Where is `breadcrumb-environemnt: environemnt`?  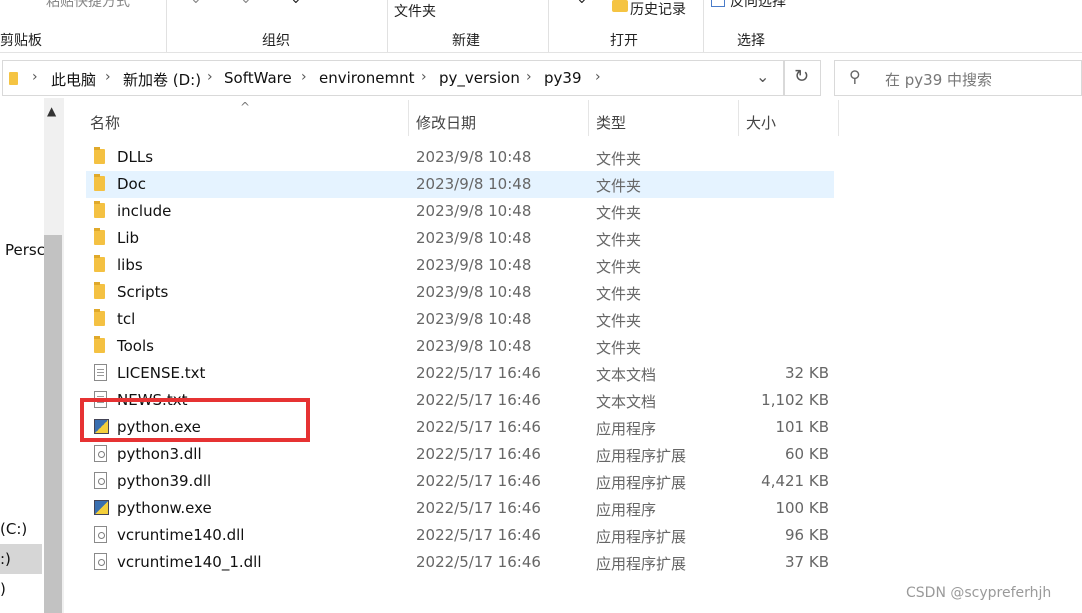
breadcrumb-environemnt: environemnt is located at coordinates (367, 78).